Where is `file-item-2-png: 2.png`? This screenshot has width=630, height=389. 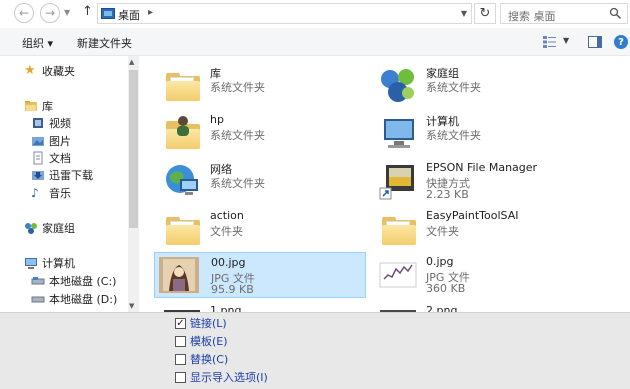
file-item-2-png: 2.png is located at coordinates (476, 306).